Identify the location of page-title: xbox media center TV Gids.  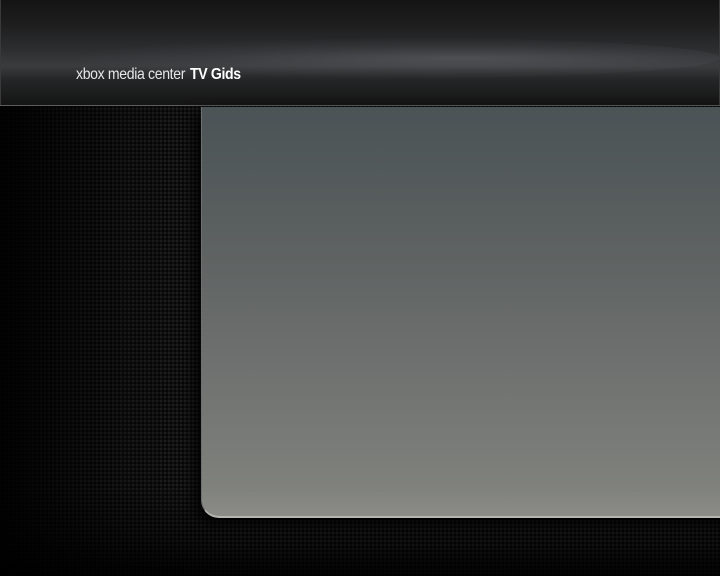
(162, 78).